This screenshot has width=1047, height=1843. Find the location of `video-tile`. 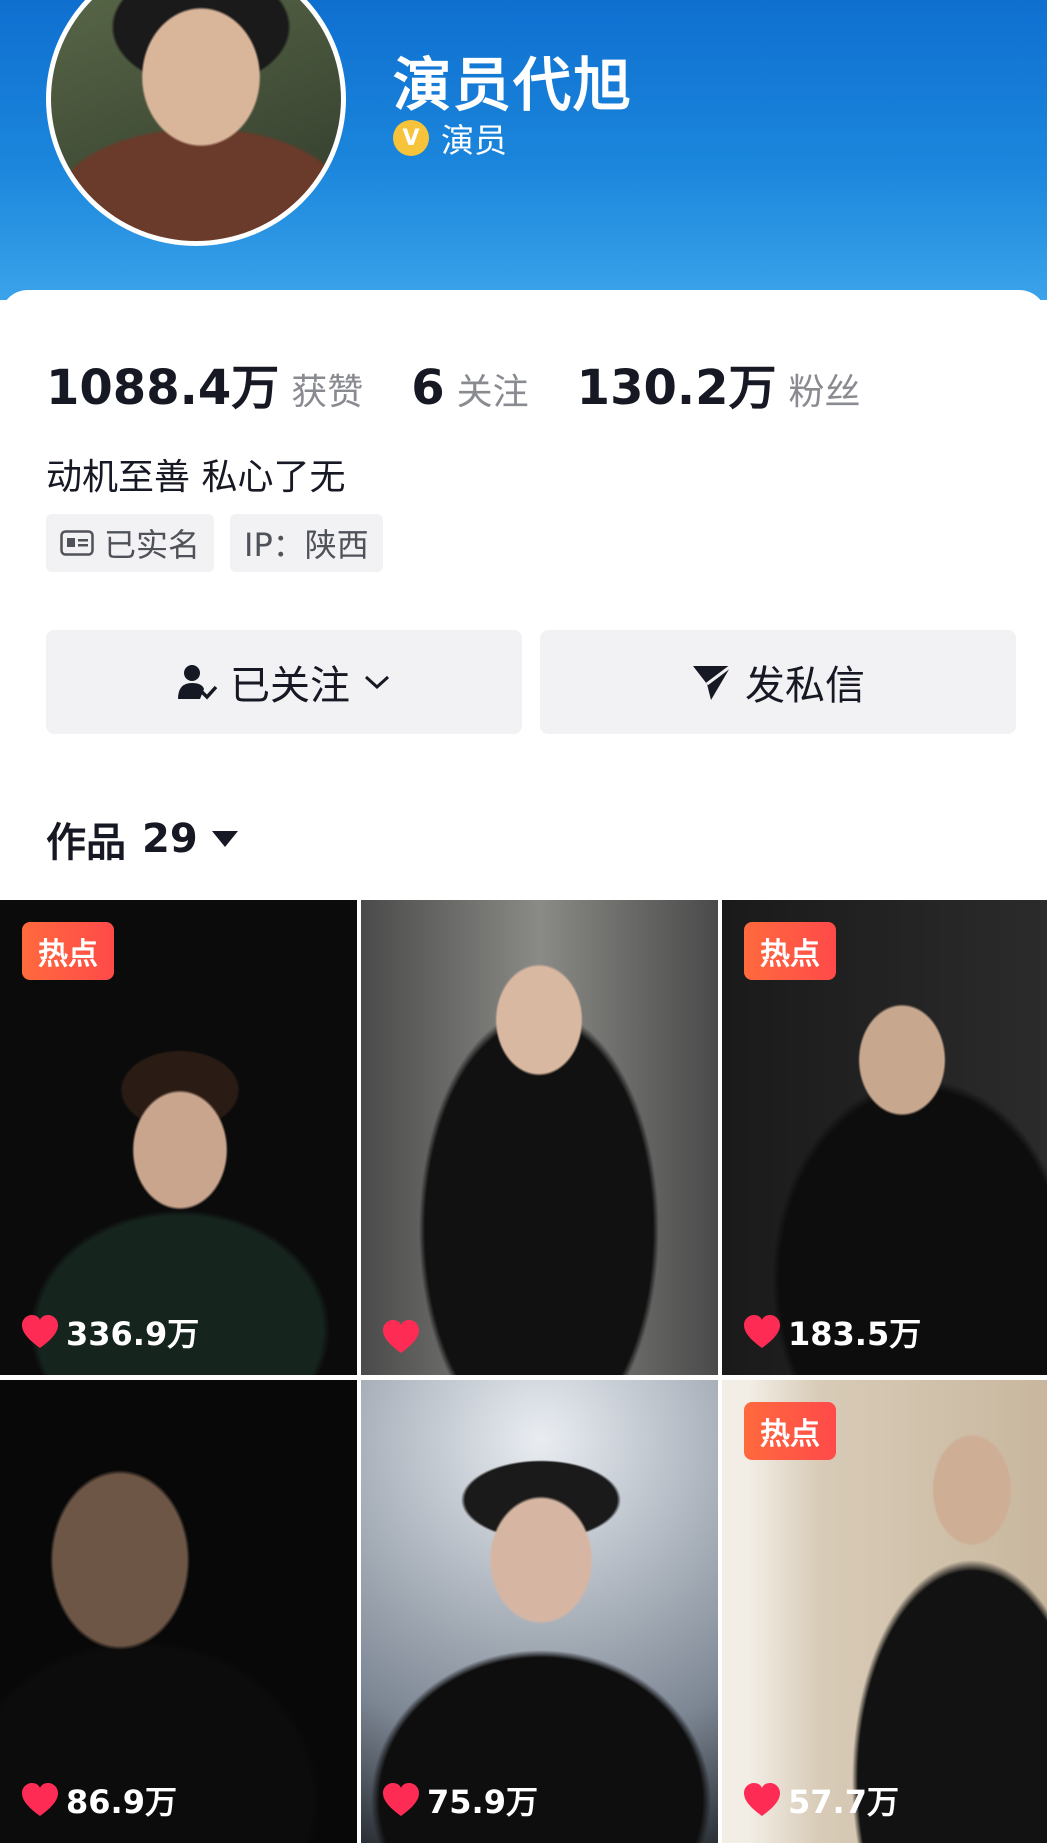

video-tile is located at coordinates (539, 1137).